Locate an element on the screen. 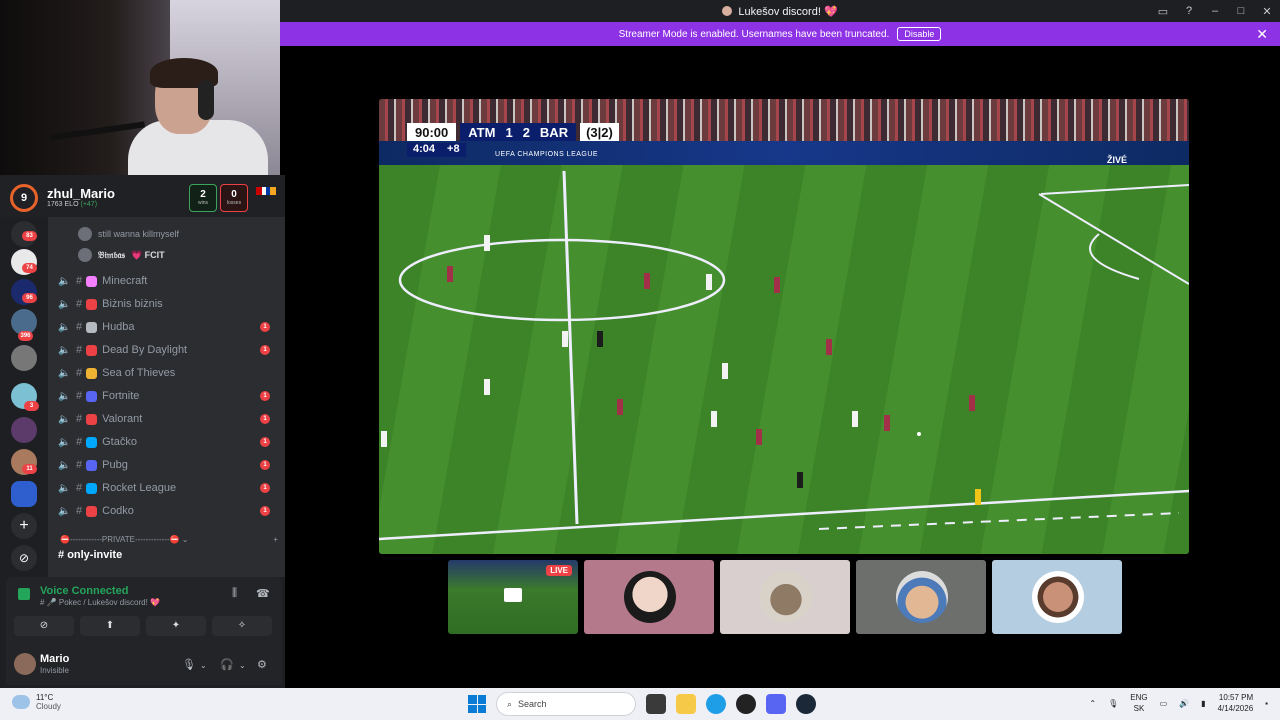 The image size is (1280, 720). chevron-up-icon: ⌃ is located at coordinates (1092, 703).